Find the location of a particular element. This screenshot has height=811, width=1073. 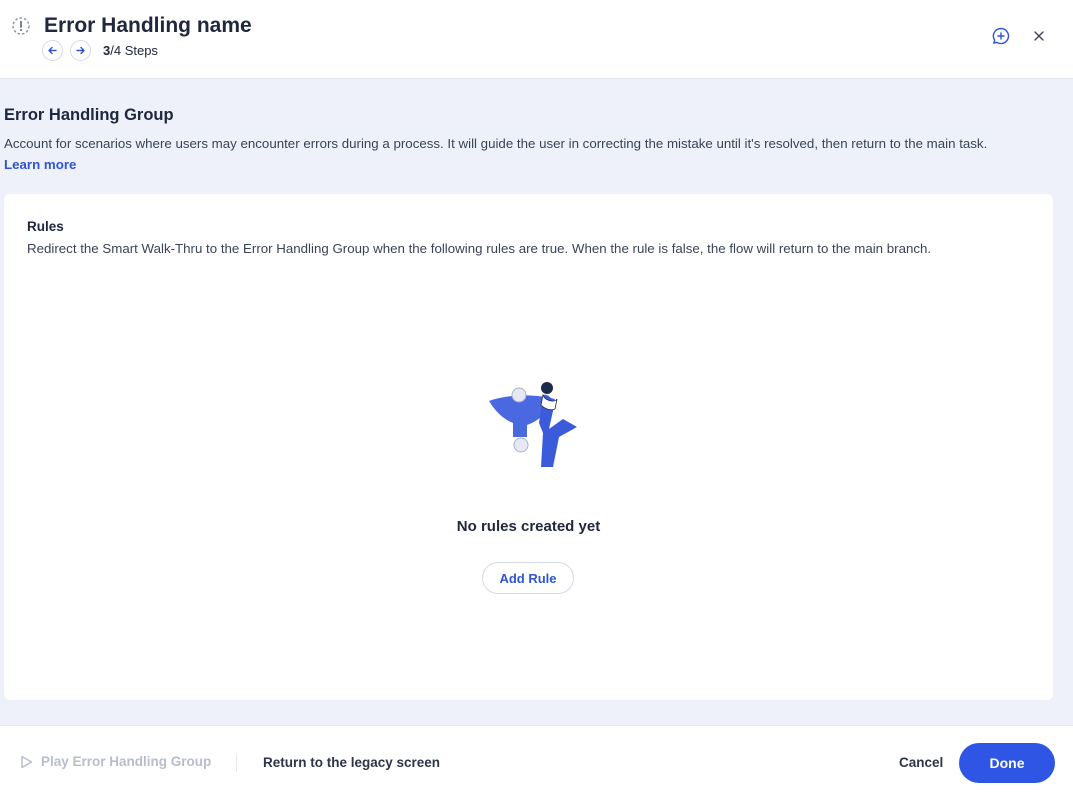

empty-state-message: No rules created yet is located at coordinates (528, 526).